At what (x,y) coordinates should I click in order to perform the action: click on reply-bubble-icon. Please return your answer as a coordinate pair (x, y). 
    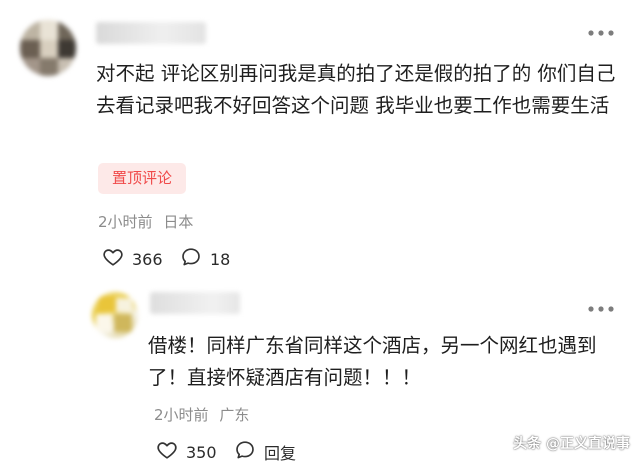
    Looking at the image, I should click on (245, 452).